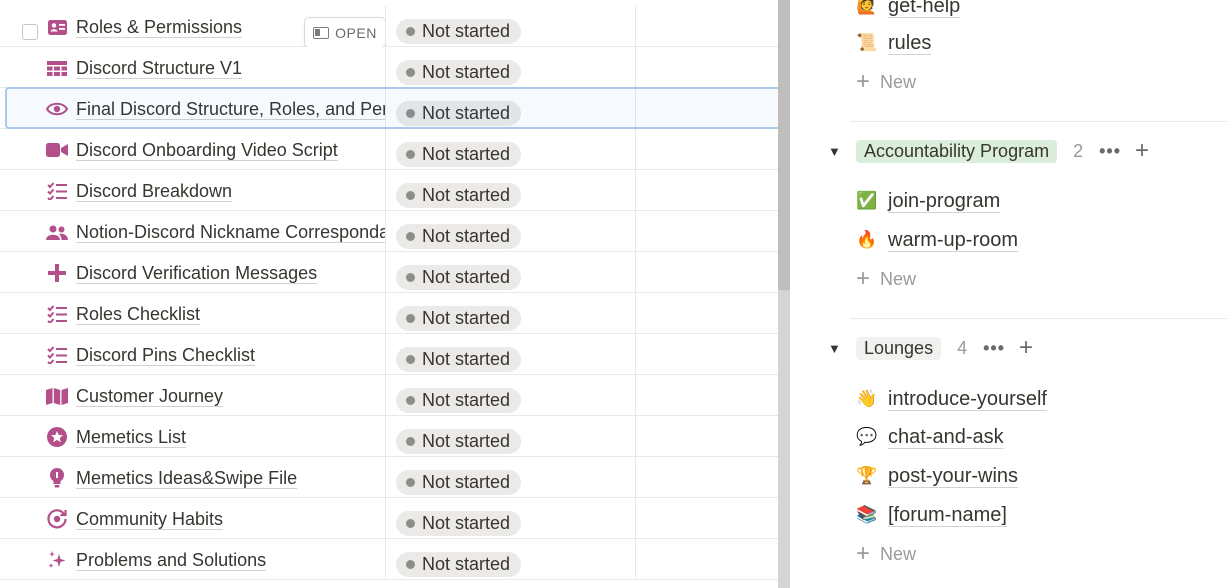  What do you see at coordinates (159, 68) in the screenshot?
I see `row-title: Discord Structure V1` at bounding box center [159, 68].